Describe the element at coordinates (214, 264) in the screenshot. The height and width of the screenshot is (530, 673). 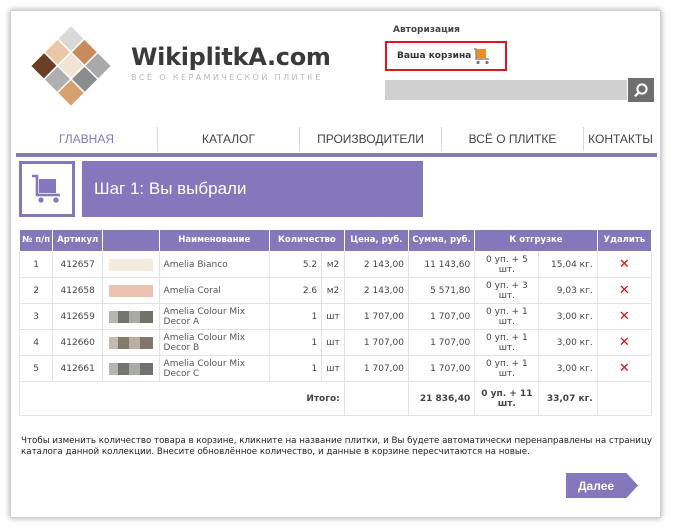
I see `product-name-link: Amelia Bianco` at that location.